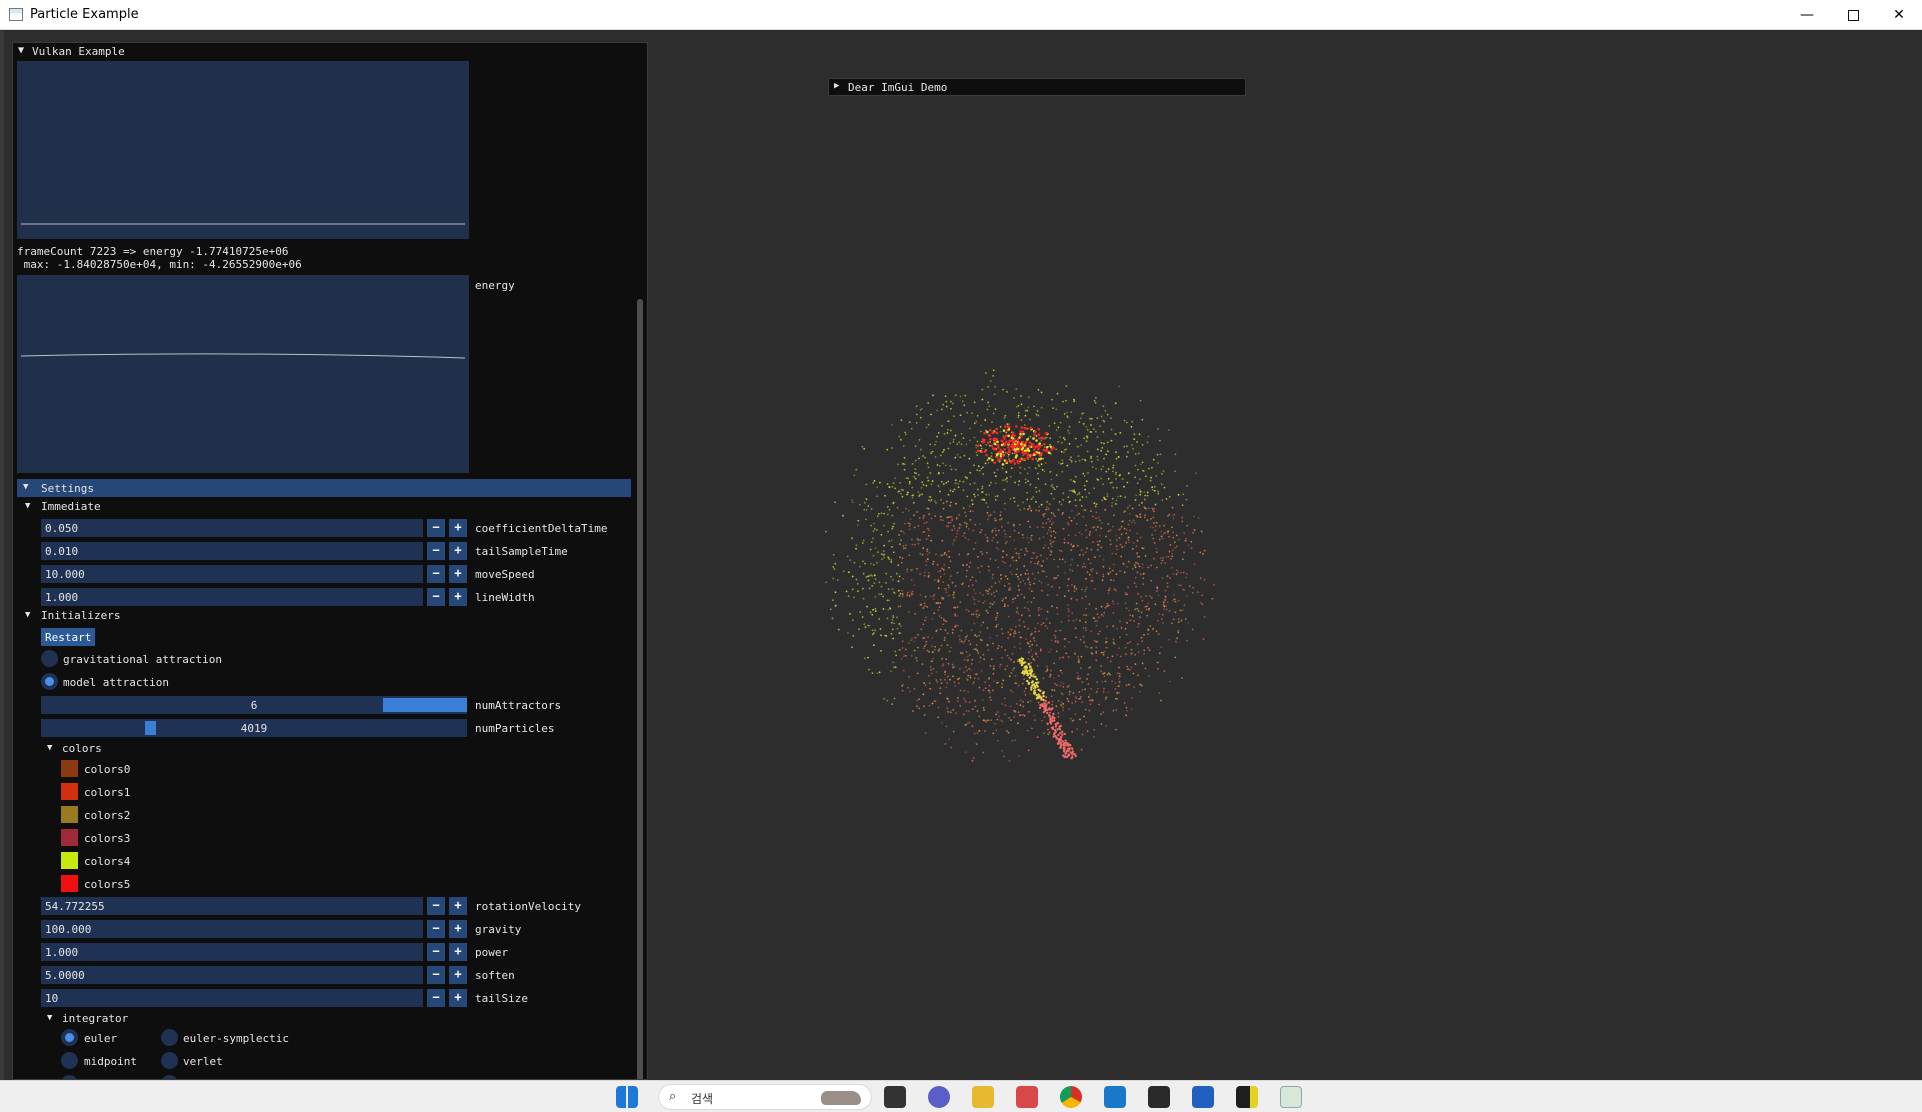  What do you see at coordinates (1027, 1097) in the screenshot?
I see `snipping-tool-icon` at bounding box center [1027, 1097].